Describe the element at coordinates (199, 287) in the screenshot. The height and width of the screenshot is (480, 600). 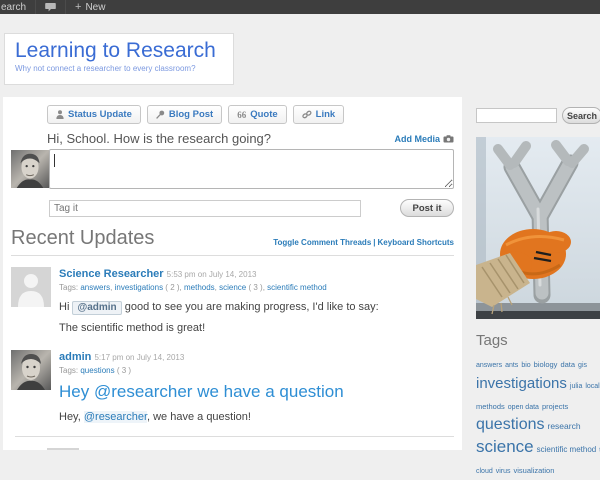
I see `post-tag-link: methods` at that location.